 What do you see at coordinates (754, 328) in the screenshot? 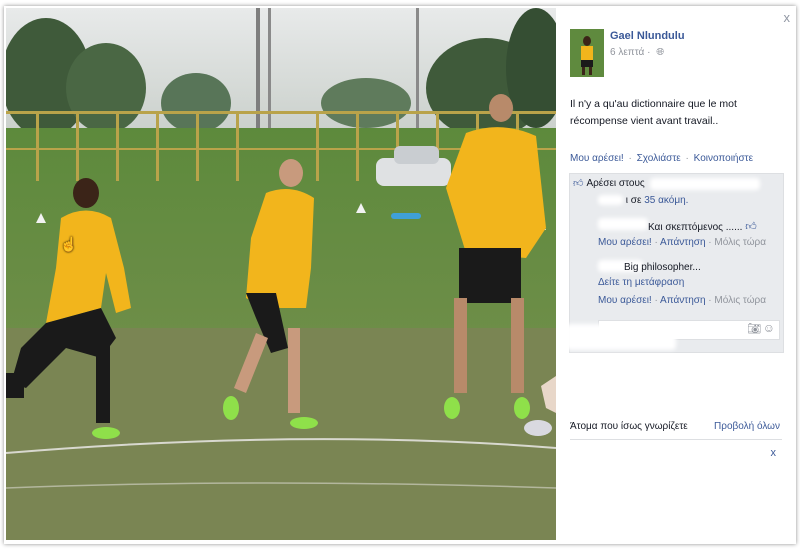
I see `camera-icon: 📷︎` at bounding box center [754, 328].